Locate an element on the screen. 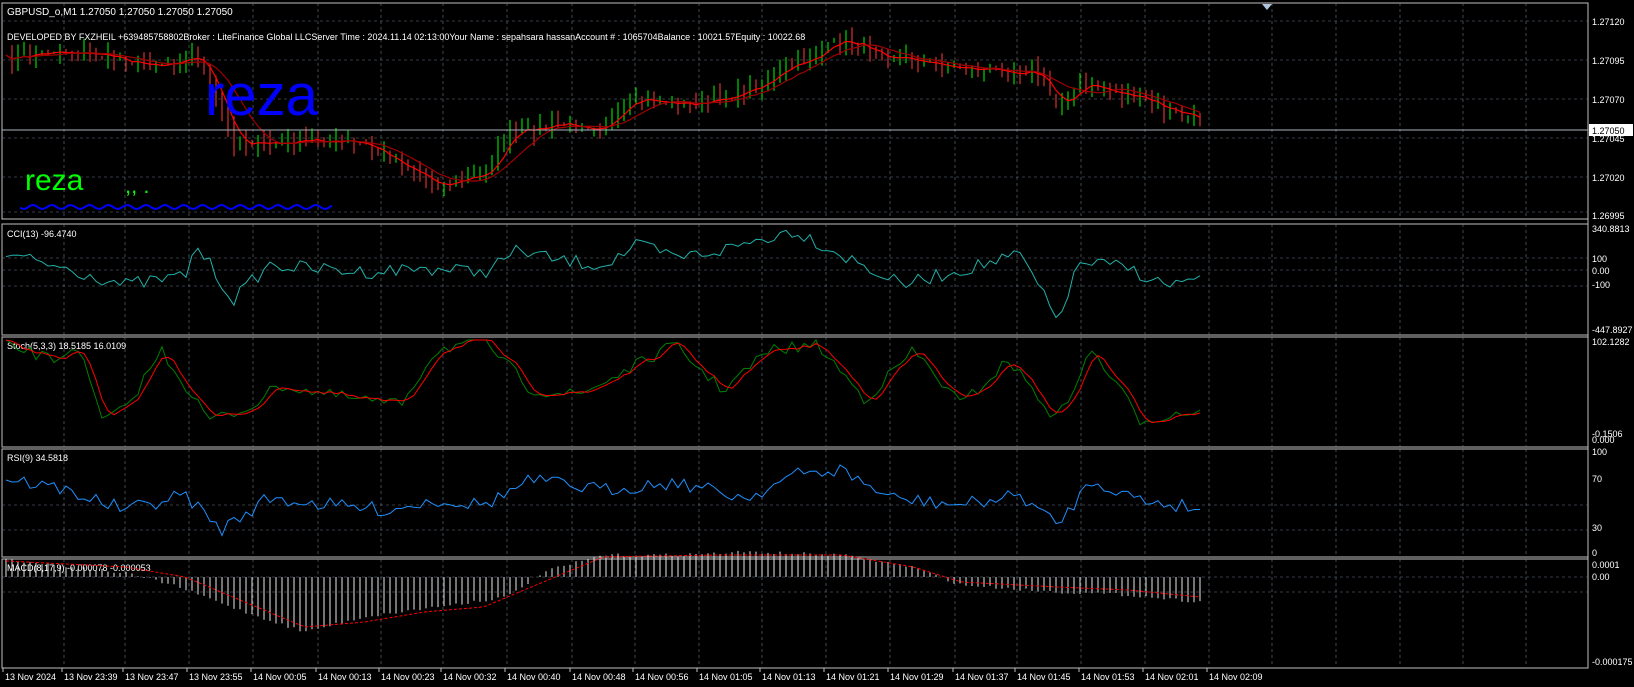 Image resolution: width=1634 pixels, height=687 pixels. stoch-scale: 102.12820.000-0.1506 is located at coordinates (1611, 391).